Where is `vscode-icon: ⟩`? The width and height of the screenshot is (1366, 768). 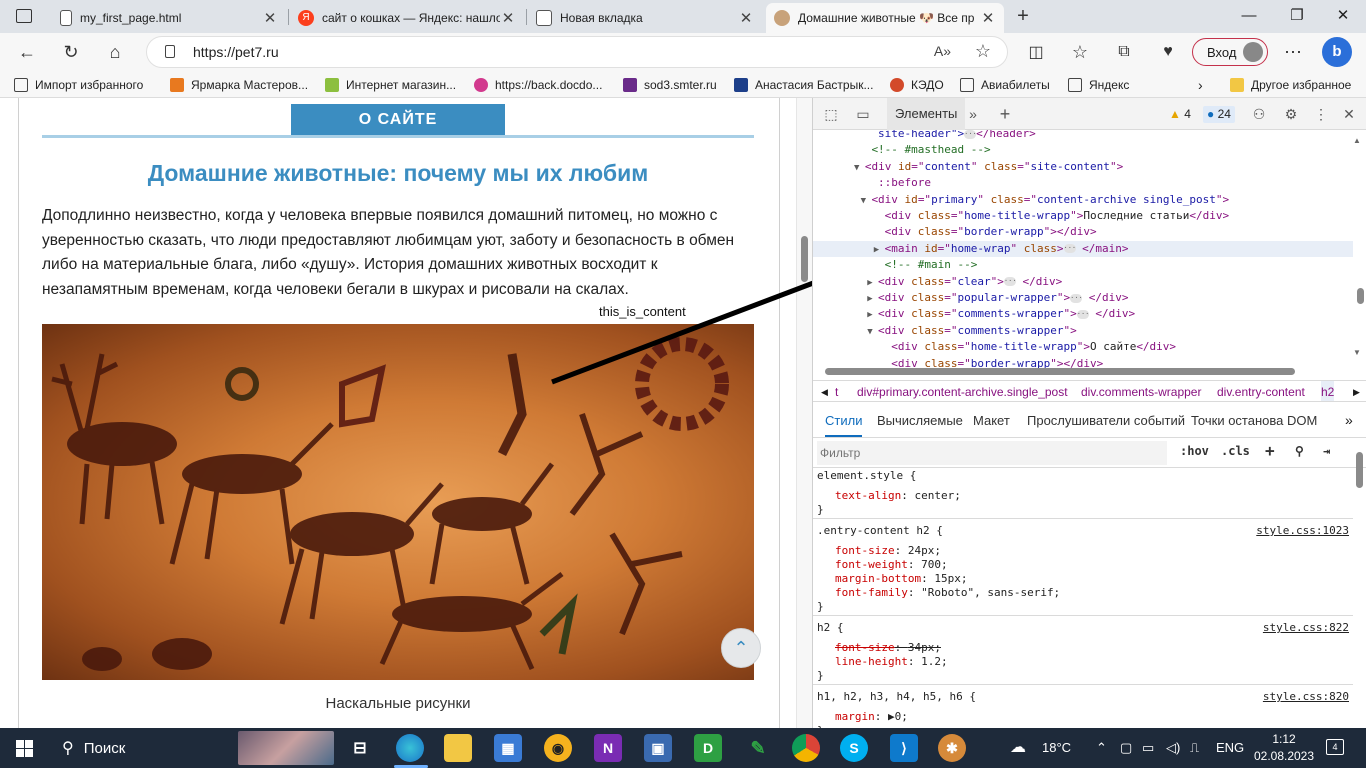
vscode-icon: ⟩ is located at coordinates (904, 748).